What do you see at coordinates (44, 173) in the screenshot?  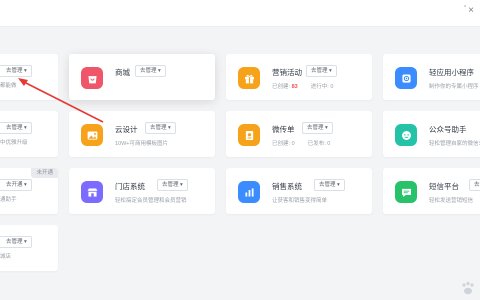 I see `not-activated-badge: 未开通` at bounding box center [44, 173].